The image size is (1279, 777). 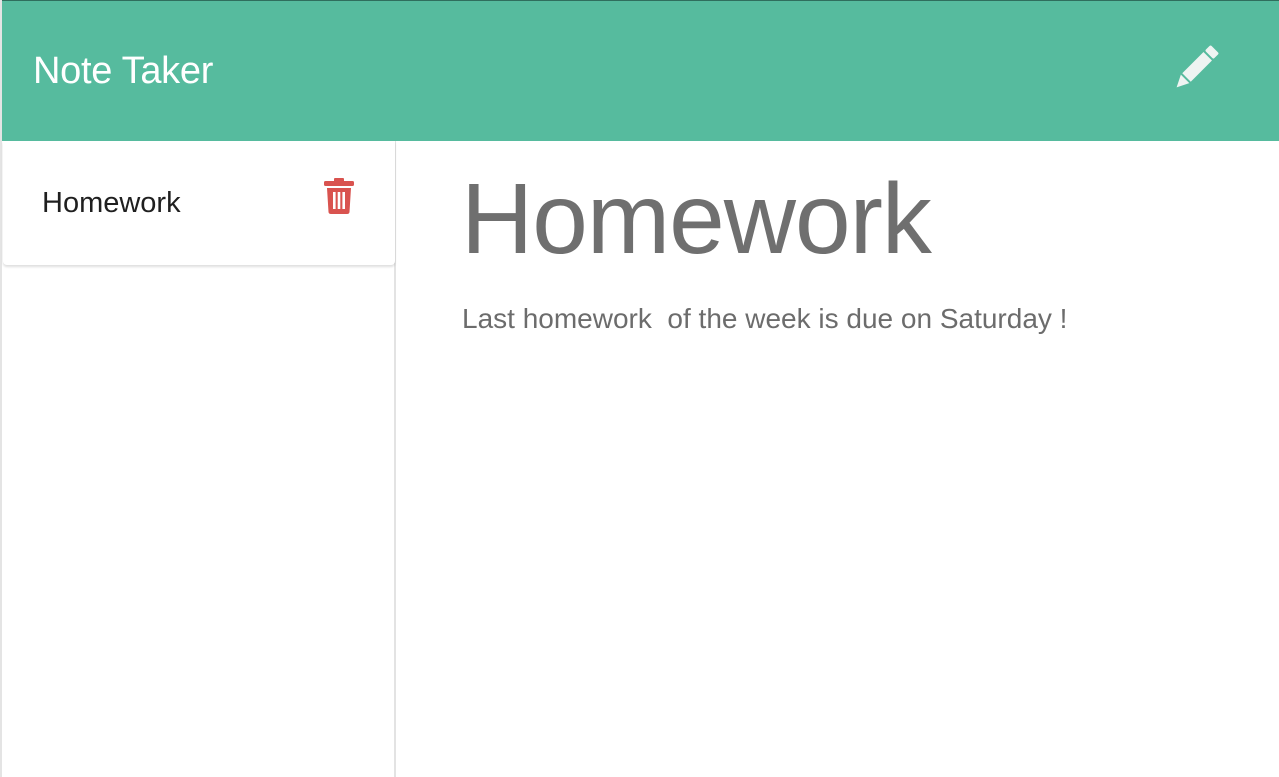 What do you see at coordinates (199, 203) in the screenshot?
I see `note-list-item: Homework` at bounding box center [199, 203].